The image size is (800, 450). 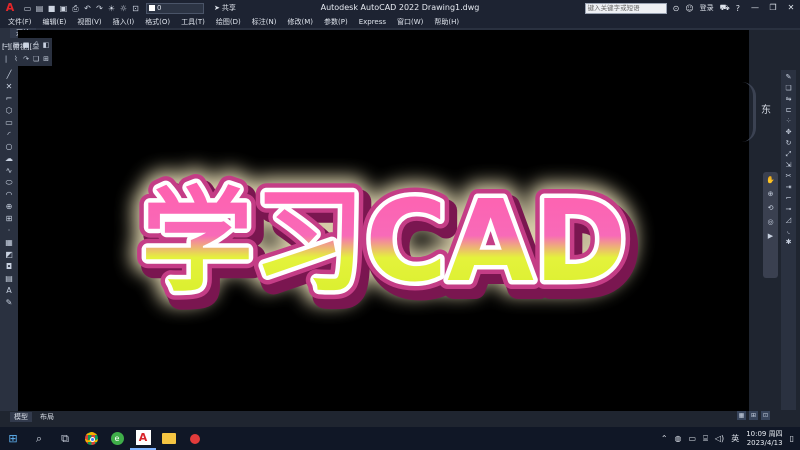 What do you see at coordinates (13, 438) in the screenshot?
I see `windows-start-icon: ⊞` at bounding box center [13, 438].